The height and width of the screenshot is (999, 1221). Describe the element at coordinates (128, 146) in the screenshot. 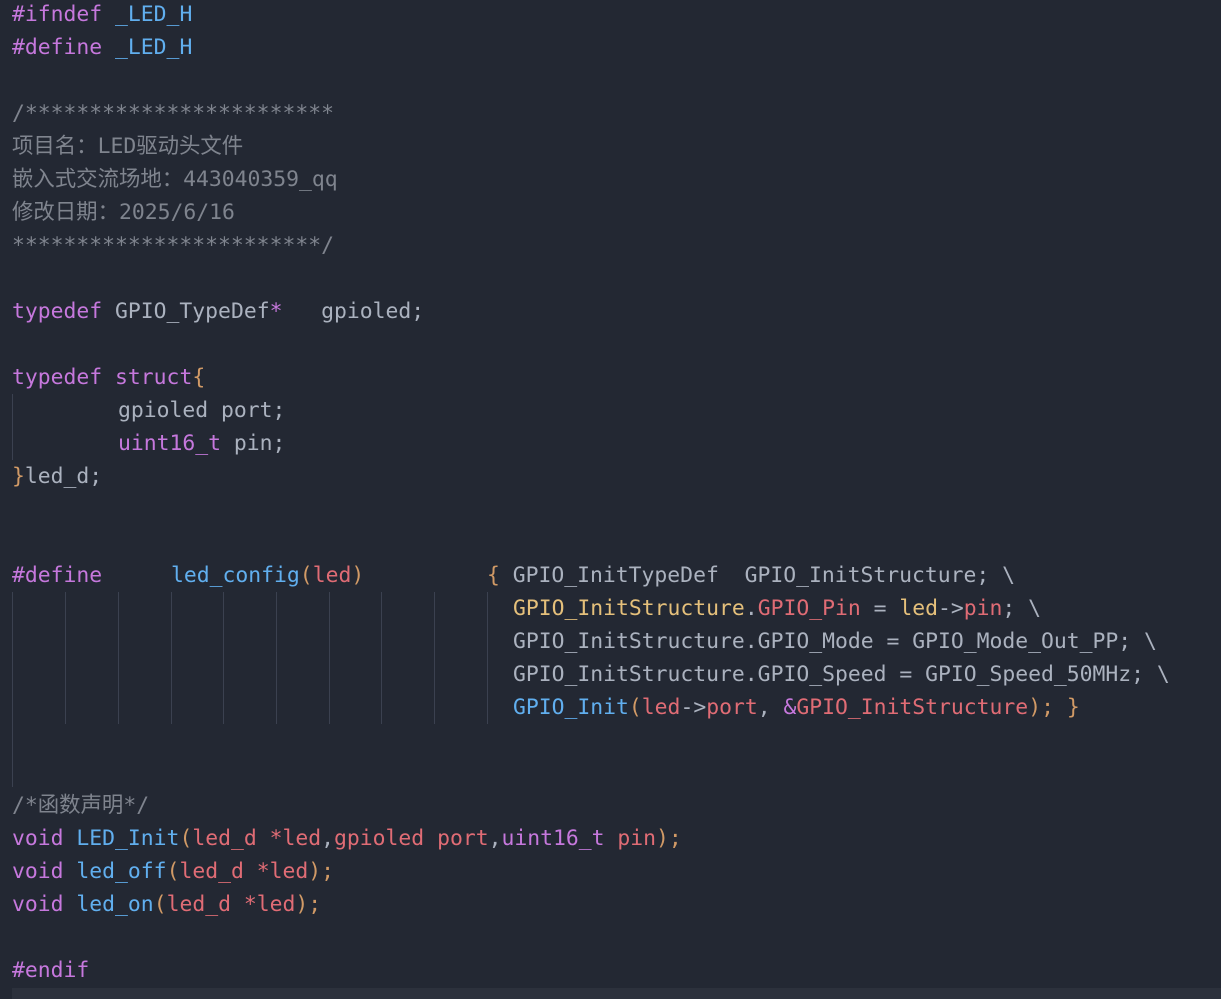

I see `comment-project-name: 项目名：LED驱动头文件` at that location.